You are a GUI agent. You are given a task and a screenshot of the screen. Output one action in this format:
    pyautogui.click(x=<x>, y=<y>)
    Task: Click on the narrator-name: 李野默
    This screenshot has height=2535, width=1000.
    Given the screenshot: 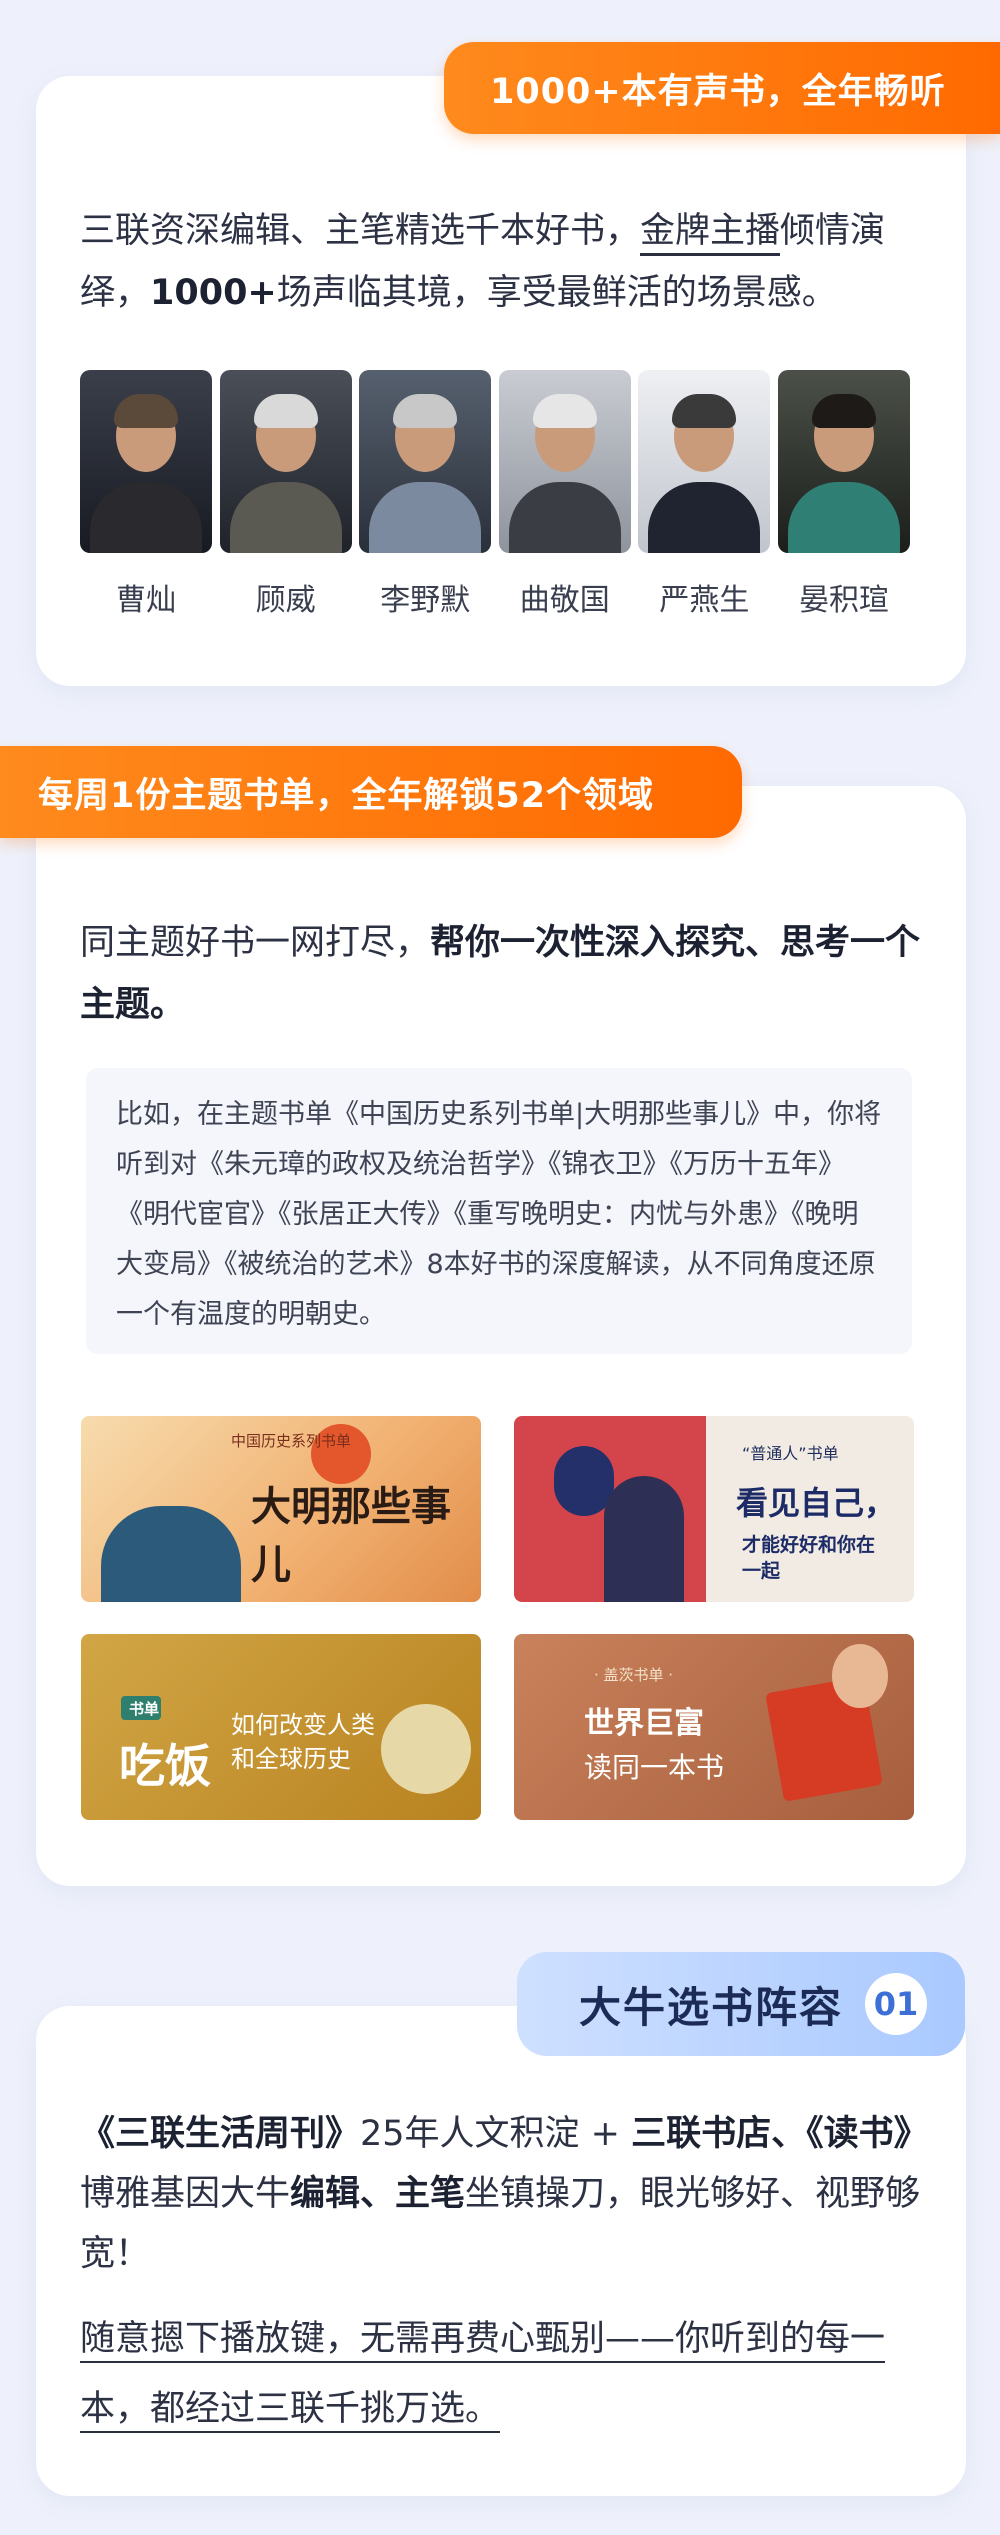 What is the action you would take?
    pyautogui.click(x=425, y=600)
    